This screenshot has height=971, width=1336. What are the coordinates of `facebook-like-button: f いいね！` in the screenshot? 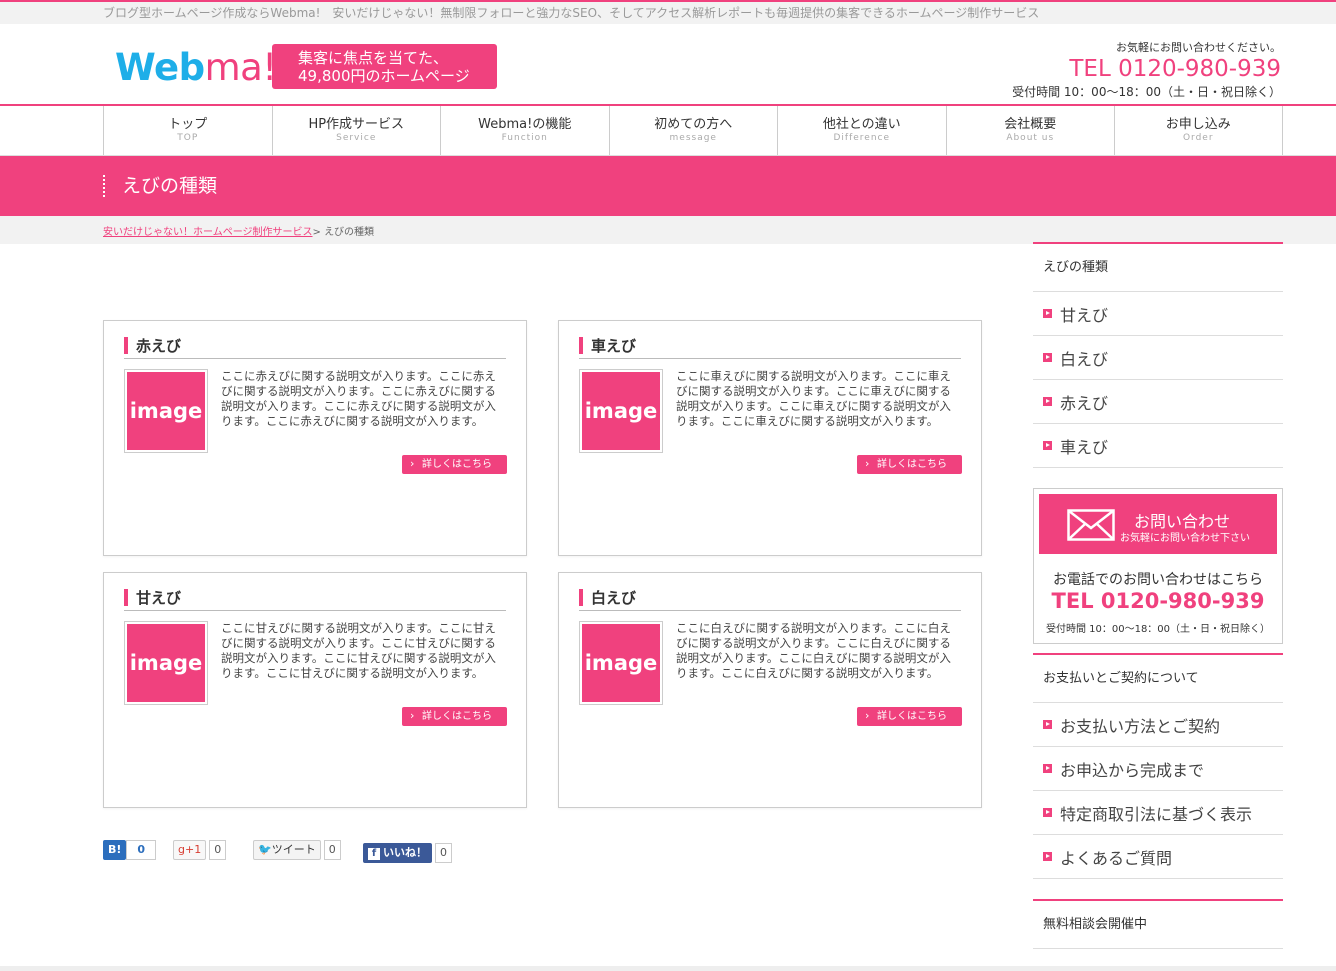 It's located at (397, 853).